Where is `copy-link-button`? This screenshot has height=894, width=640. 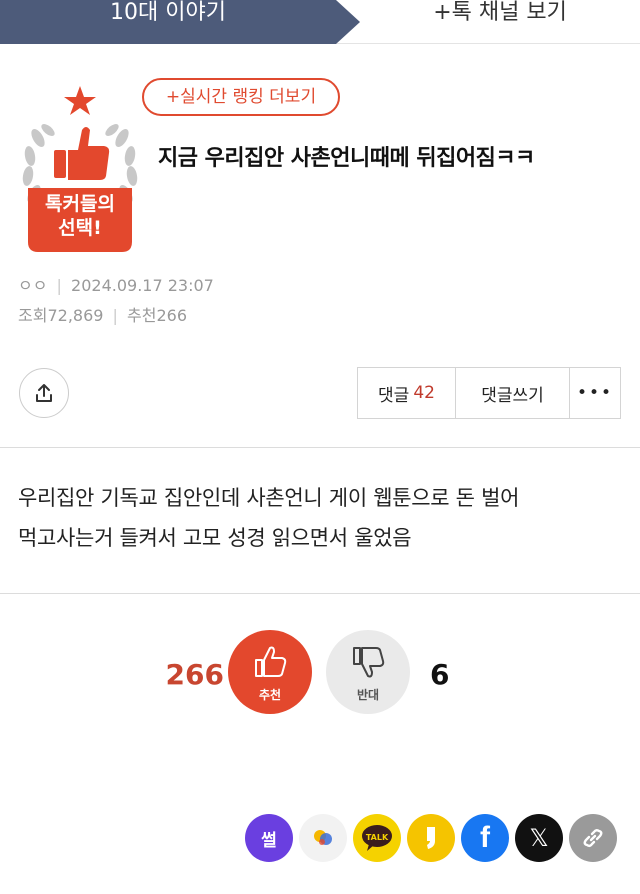 copy-link-button is located at coordinates (593, 838).